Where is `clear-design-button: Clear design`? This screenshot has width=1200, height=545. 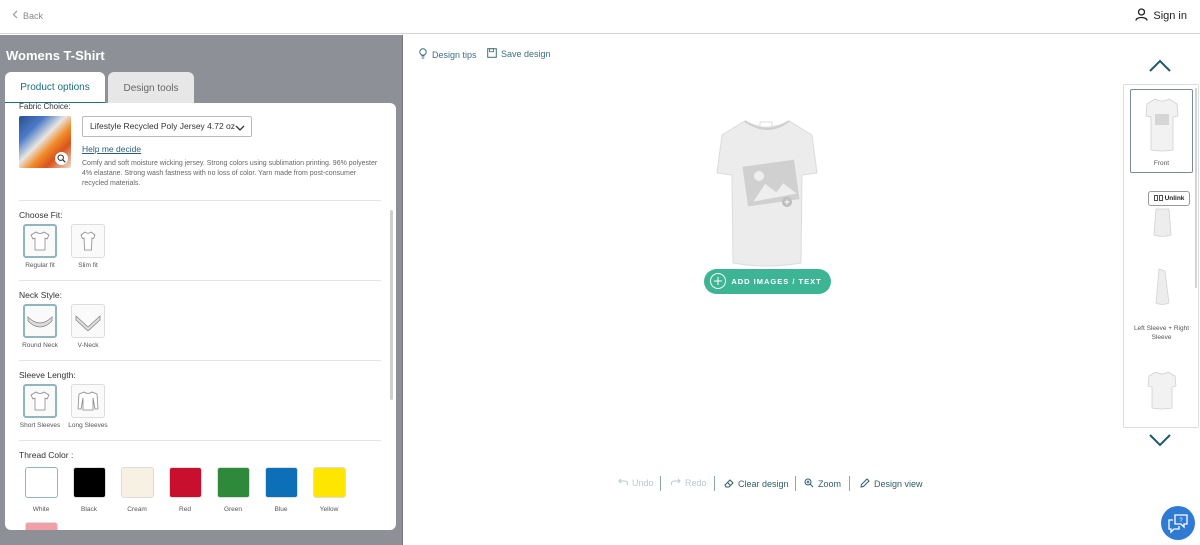
clear-design-button: Clear design is located at coordinates (756, 484).